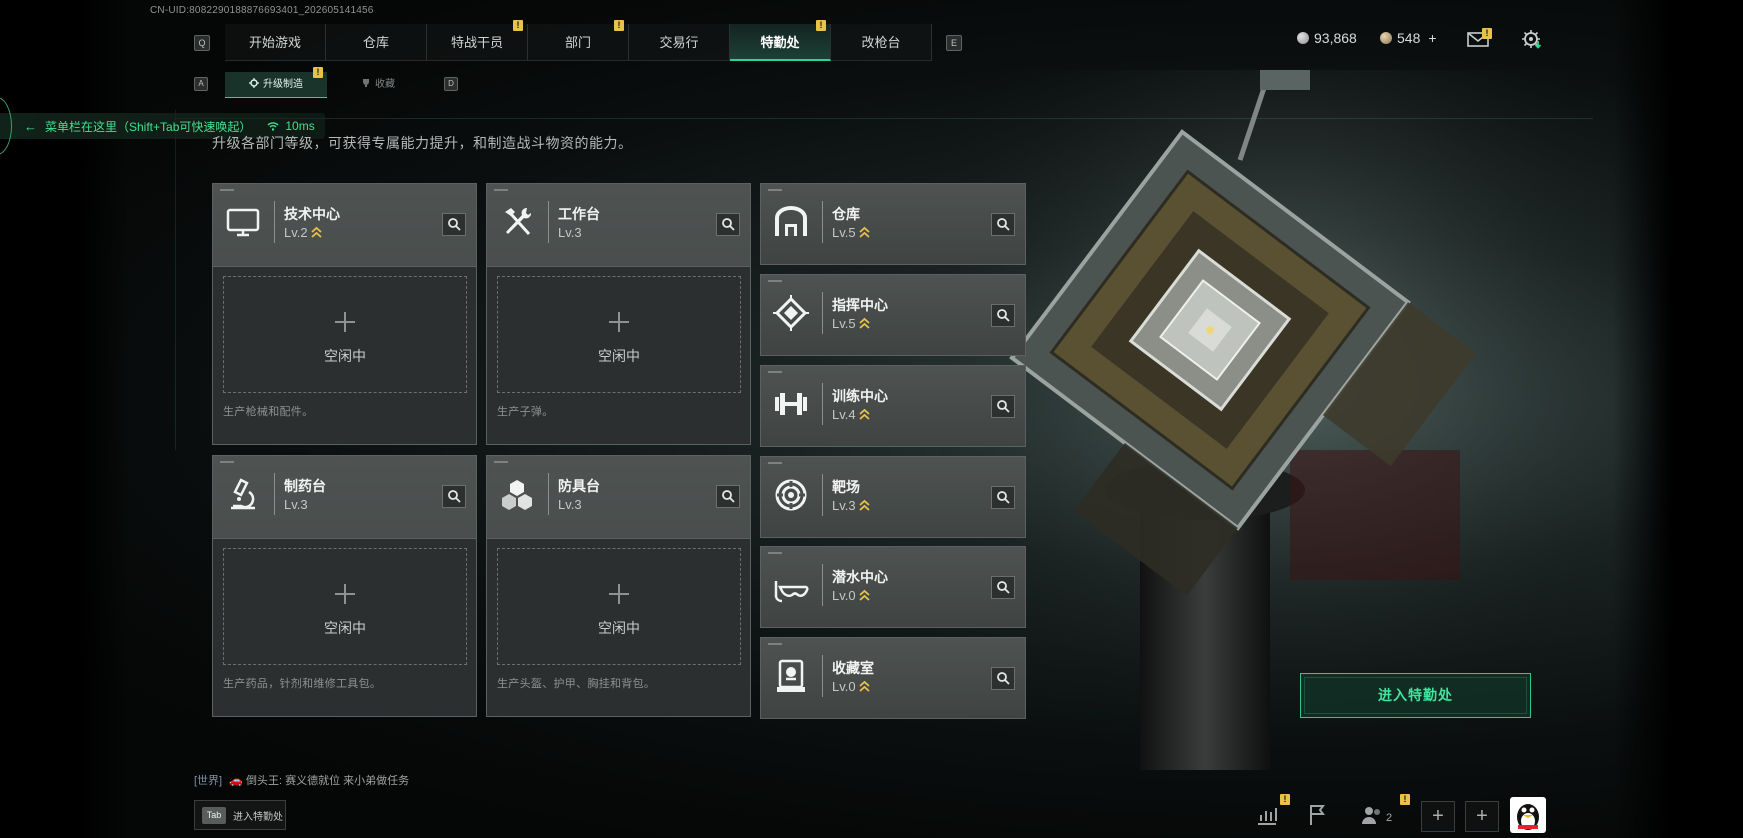  Describe the element at coordinates (273, 126) in the screenshot. I see `wifi-icon` at that location.